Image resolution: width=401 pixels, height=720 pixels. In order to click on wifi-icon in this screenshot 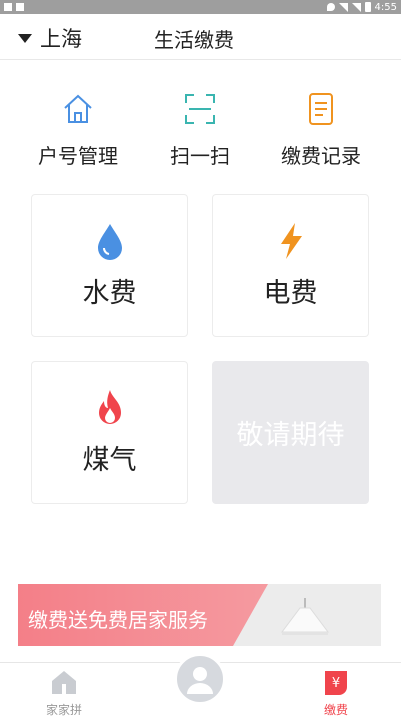, I will do `click(343, 7)`.